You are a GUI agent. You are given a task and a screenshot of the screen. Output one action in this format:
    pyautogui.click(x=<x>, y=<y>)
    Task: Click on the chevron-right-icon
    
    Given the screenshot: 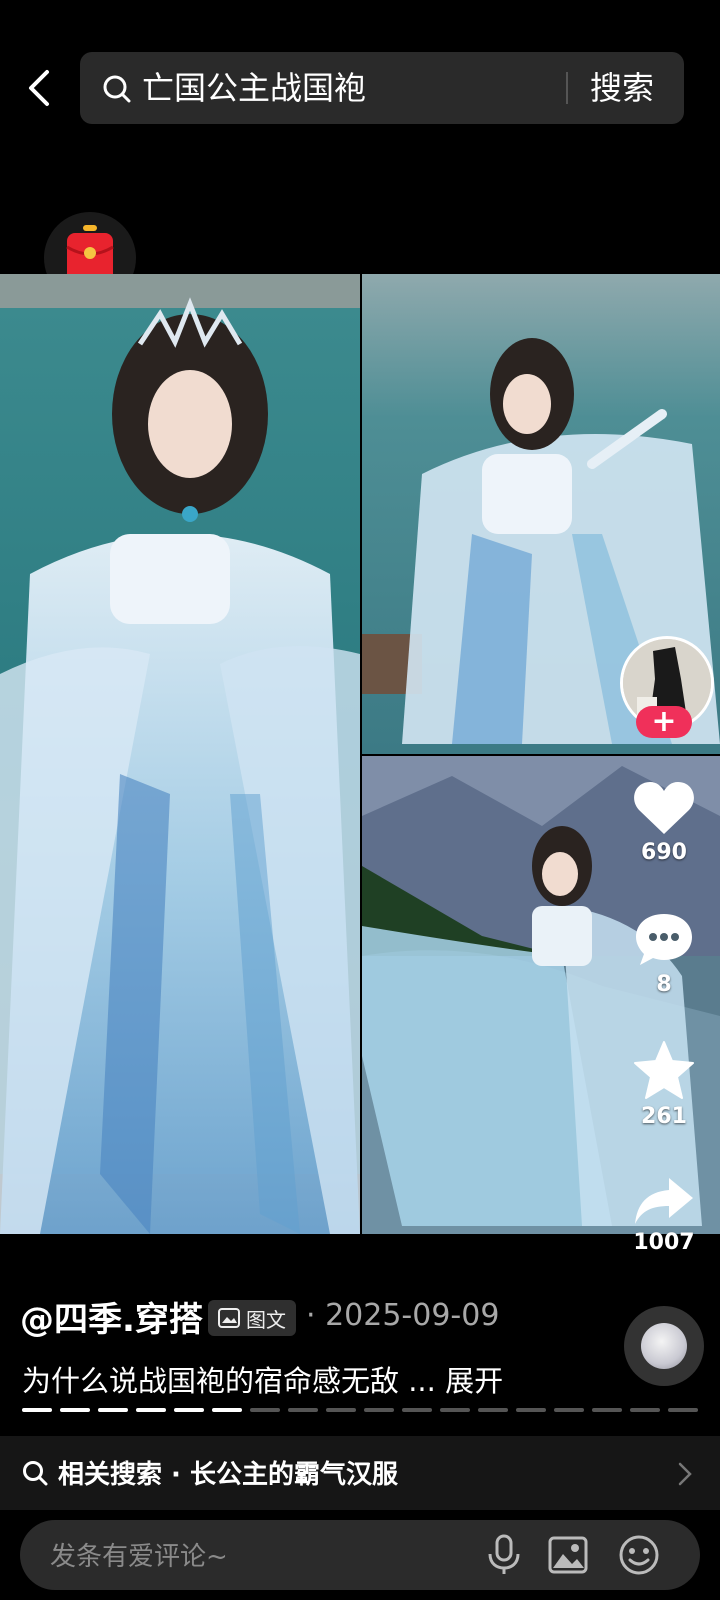 What is the action you would take?
    pyautogui.click(x=685, y=1474)
    